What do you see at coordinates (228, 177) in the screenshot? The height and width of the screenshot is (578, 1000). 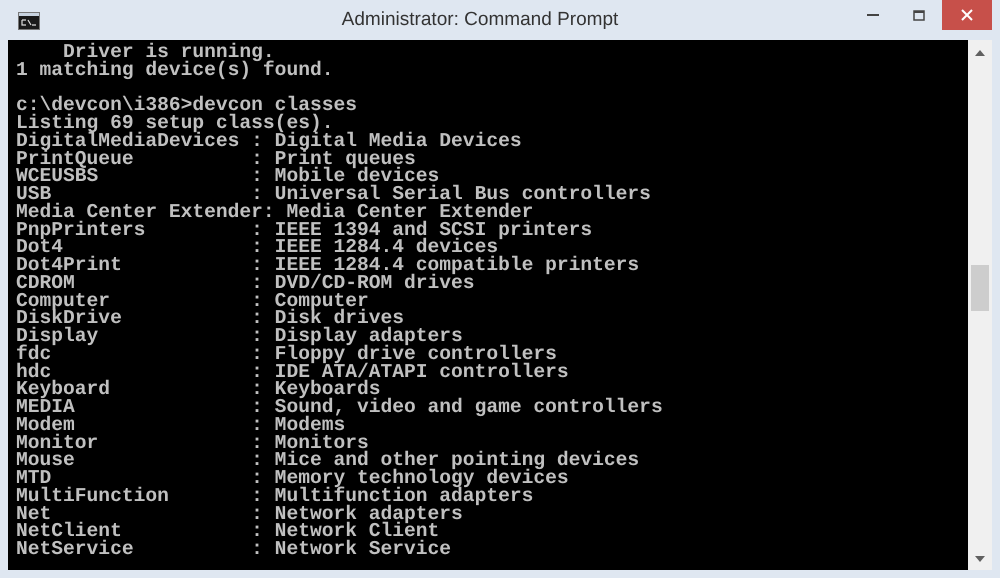 I see `console-line: WCEUSBS : Mobile devices` at bounding box center [228, 177].